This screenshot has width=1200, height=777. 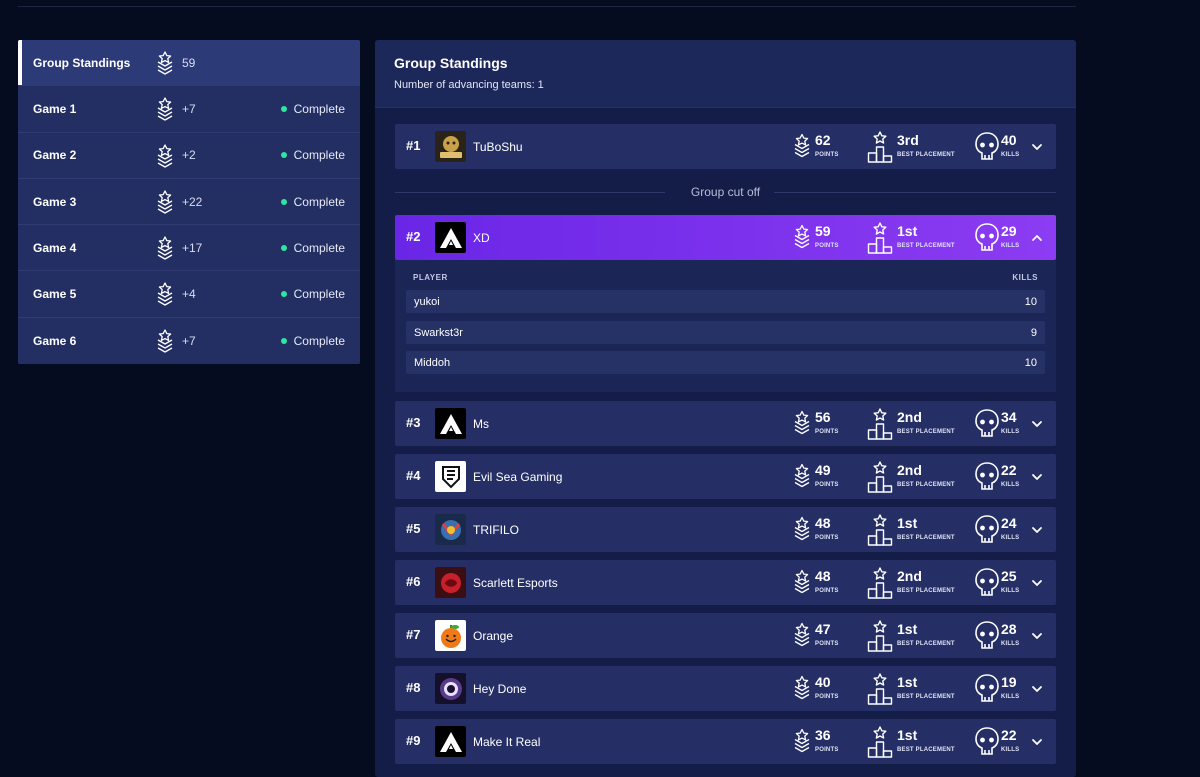 What do you see at coordinates (547, 6) in the screenshot?
I see `top-divider` at bounding box center [547, 6].